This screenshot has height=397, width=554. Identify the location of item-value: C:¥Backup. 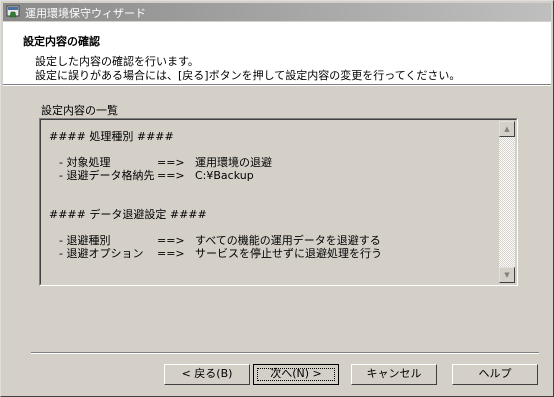
(224, 175).